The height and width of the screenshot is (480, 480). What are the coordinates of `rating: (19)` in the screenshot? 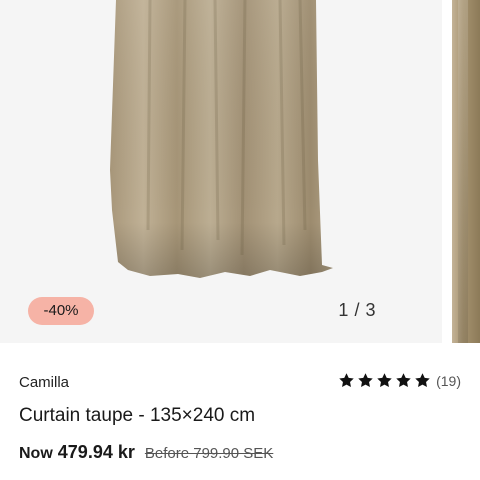 It's located at (399, 380).